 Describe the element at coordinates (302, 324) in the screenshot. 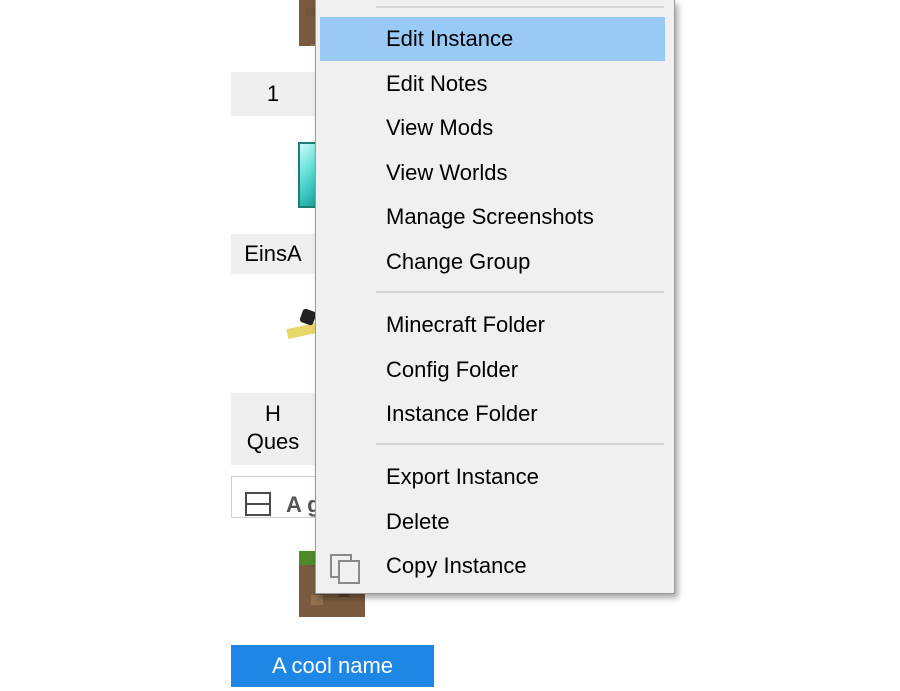

I see `quest-book-icon` at that location.